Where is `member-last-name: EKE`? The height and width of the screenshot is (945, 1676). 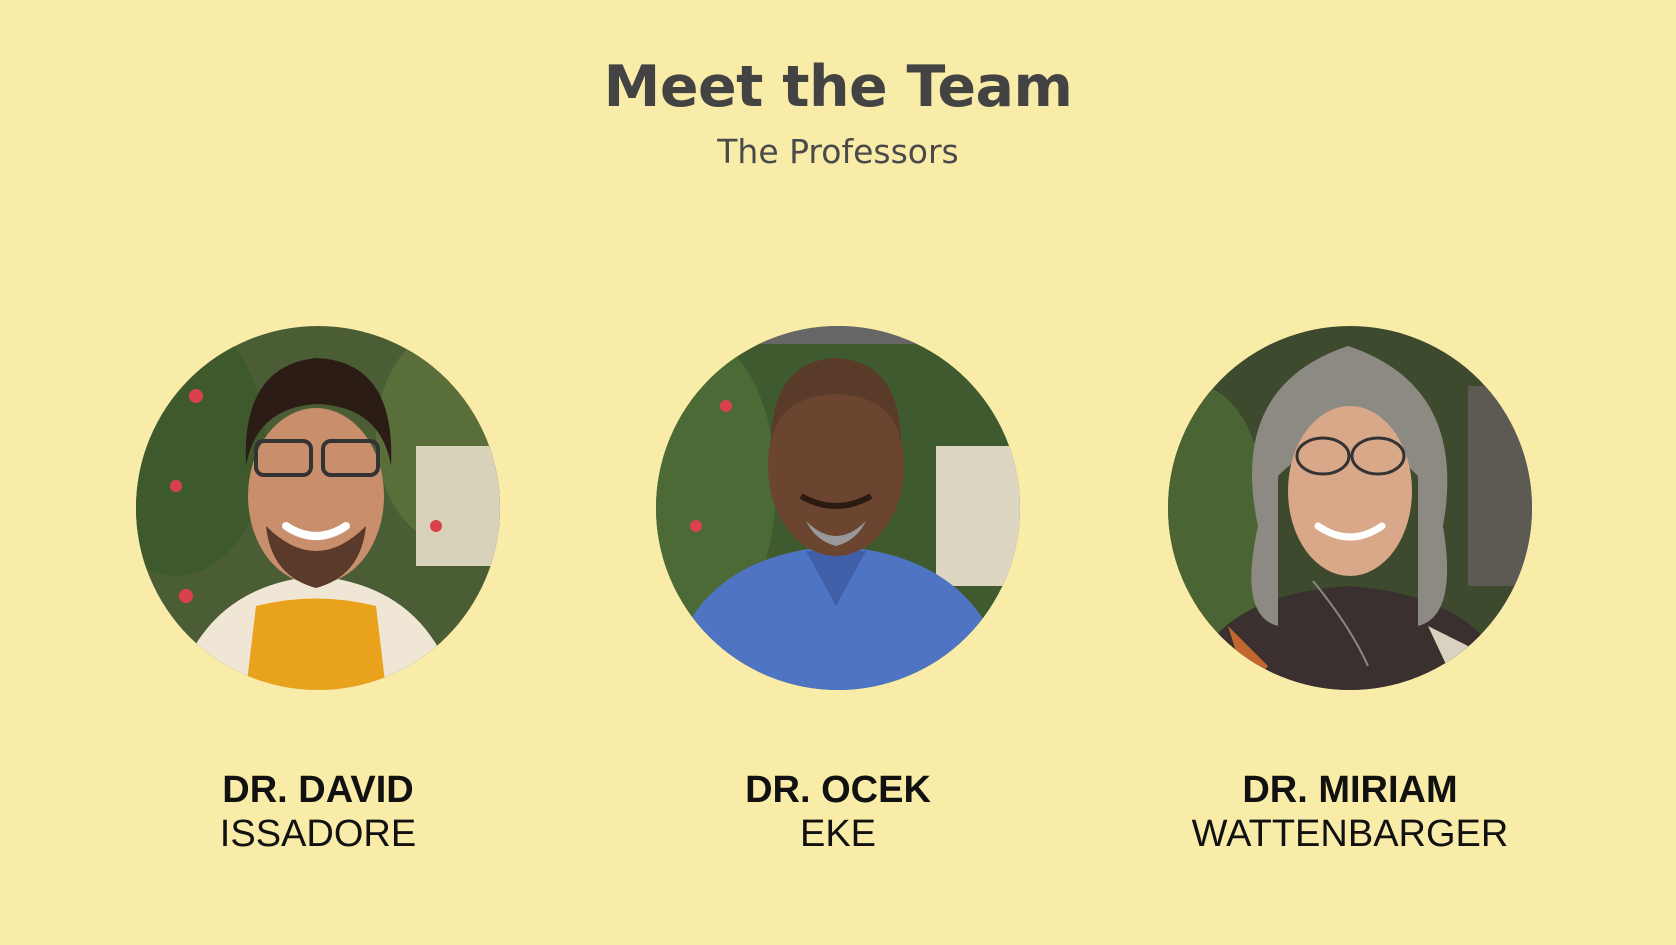 member-last-name: EKE is located at coordinates (838, 834).